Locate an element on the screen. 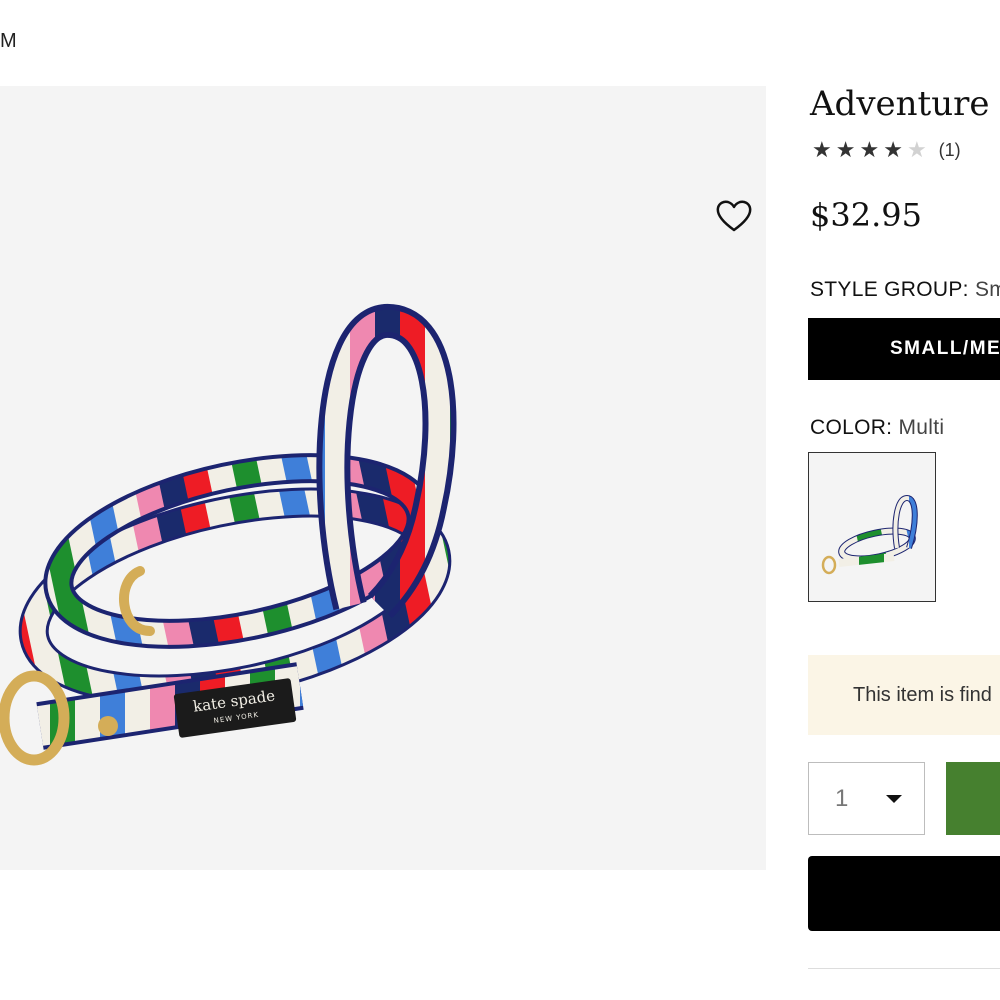 The width and height of the screenshot is (1000, 1000). secondary-action-button is located at coordinates (904, 893).